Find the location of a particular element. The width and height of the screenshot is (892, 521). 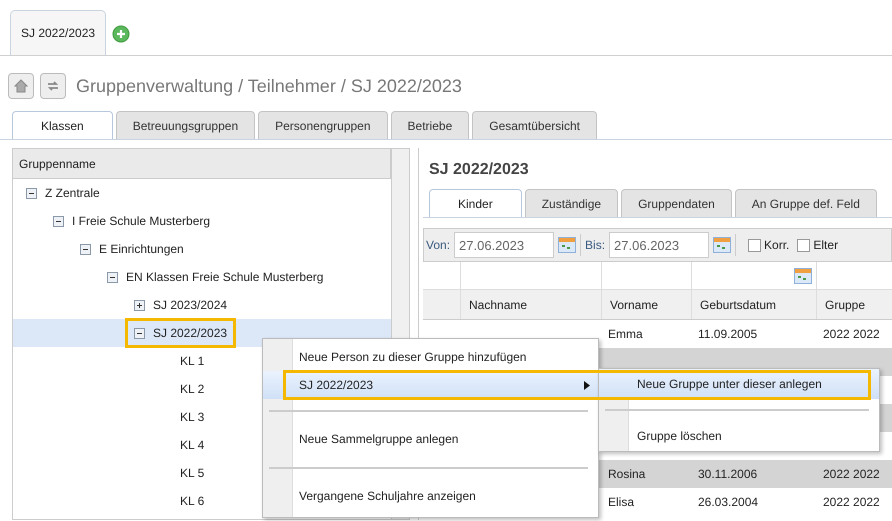

tree-row: Z Zentrale is located at coordinates (202, 193).